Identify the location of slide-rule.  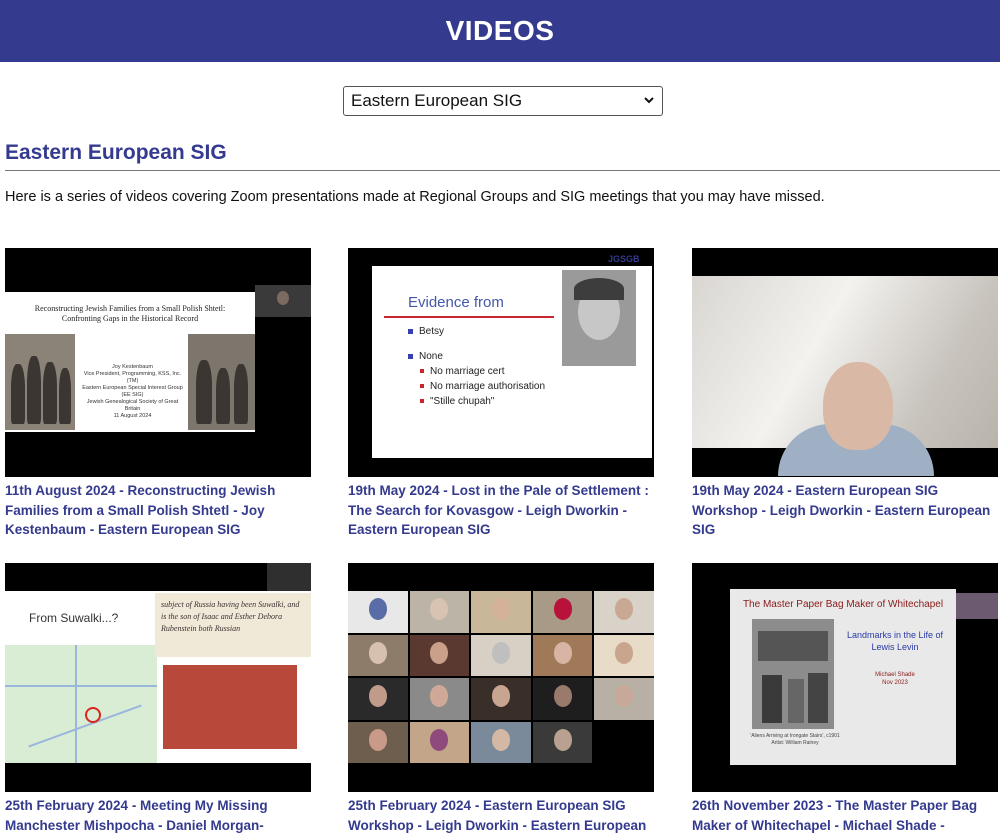
(469, 317).